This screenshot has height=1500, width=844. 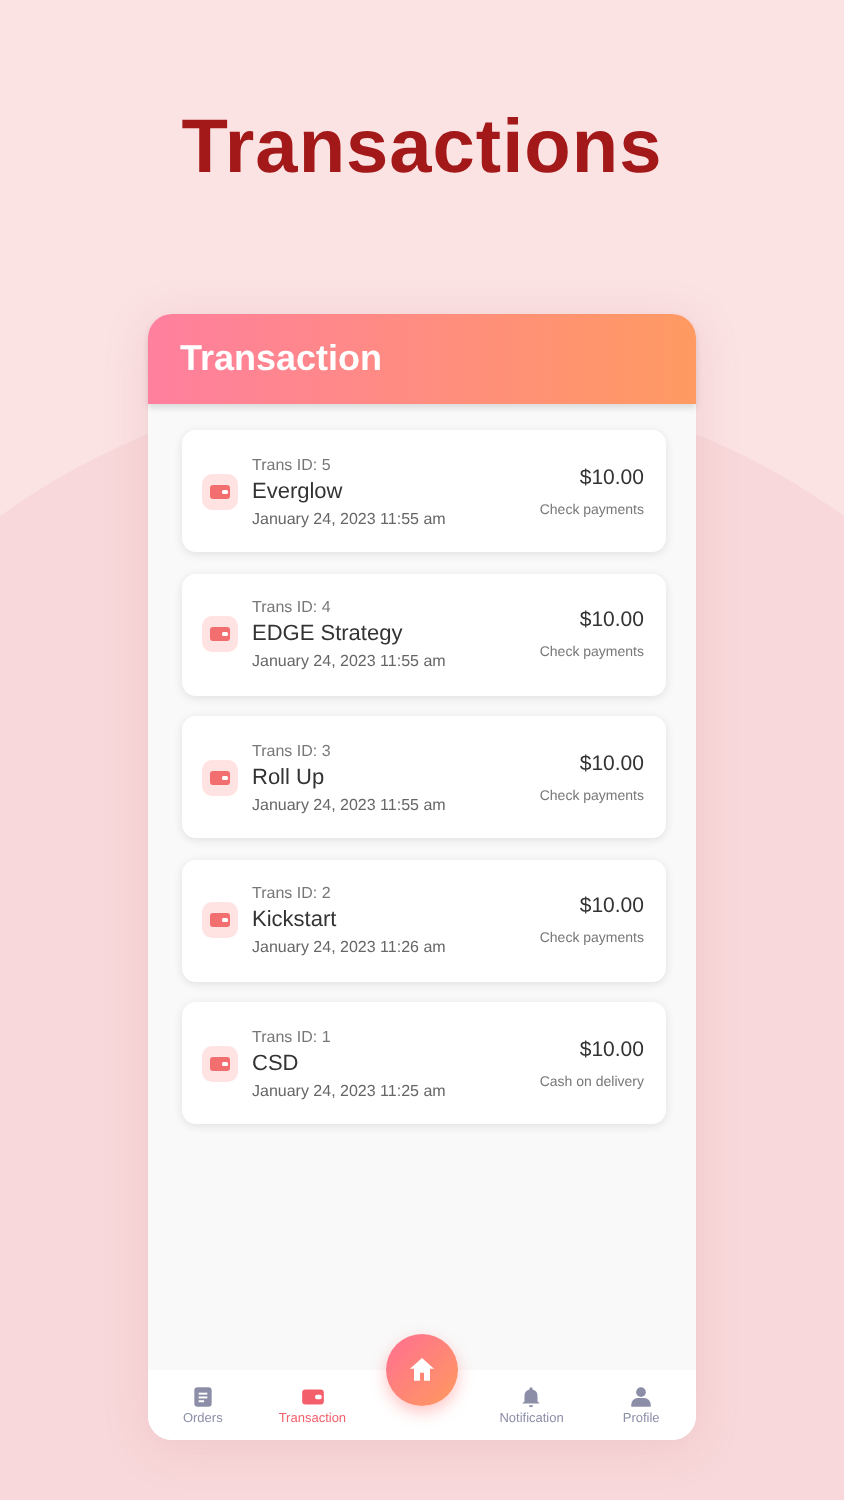 I want to click on document-icon, so click(x=202, y=1397).